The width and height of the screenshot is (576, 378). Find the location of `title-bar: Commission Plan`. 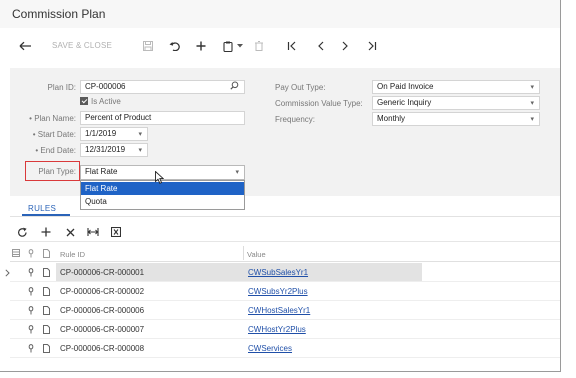

title-bar: Commission Plan is located at coordinates (280, 14).